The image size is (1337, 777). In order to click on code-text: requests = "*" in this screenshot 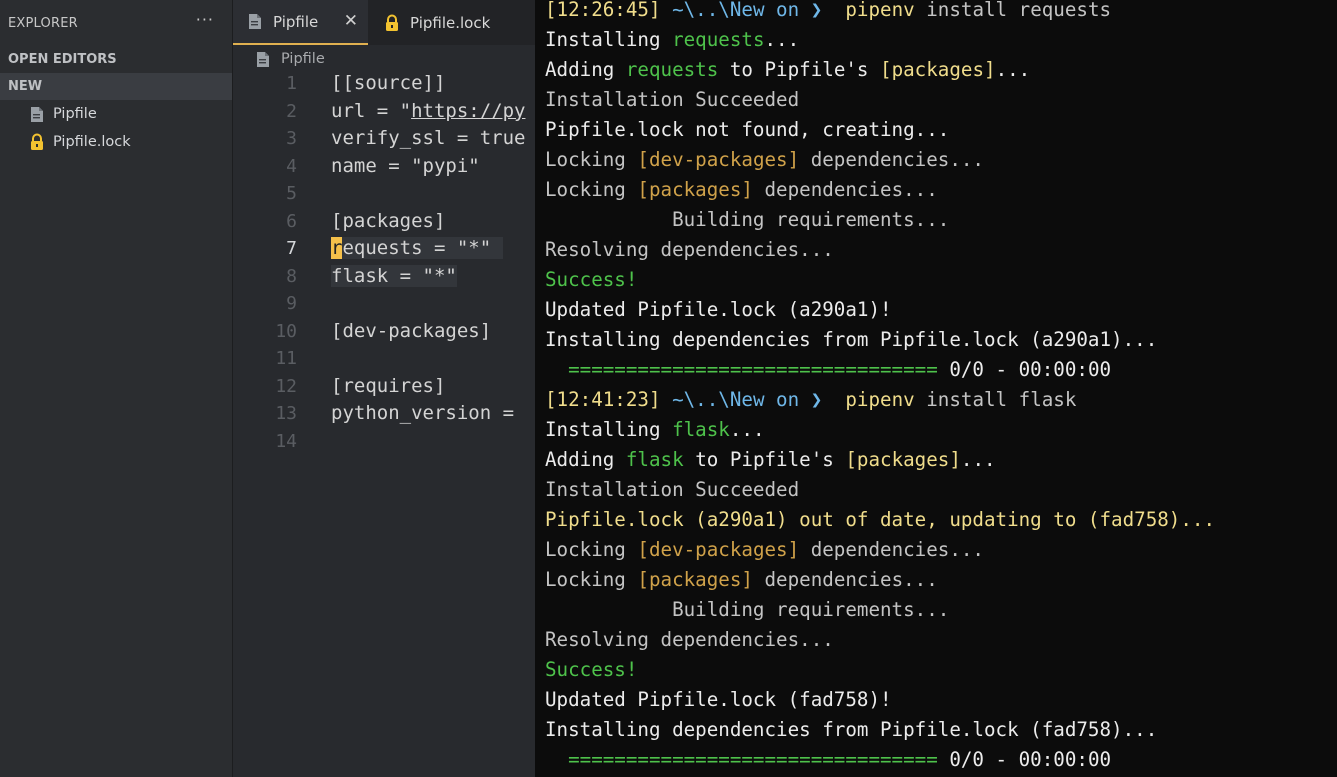, I will do `click(417, 249)`.